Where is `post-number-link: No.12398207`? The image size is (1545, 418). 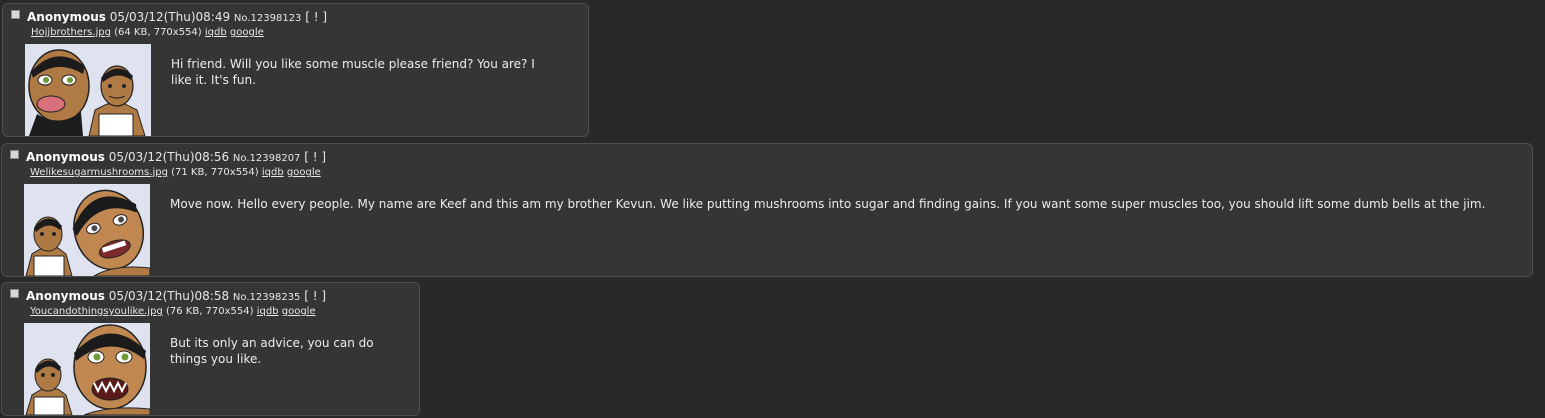
post-number-link: No.12398207 is located at coordinates (267, 158).